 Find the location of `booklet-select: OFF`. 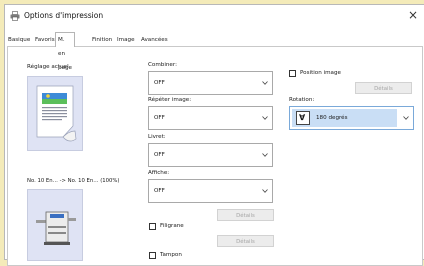

booklet-select: OFF is located at coordinates (210, 155).